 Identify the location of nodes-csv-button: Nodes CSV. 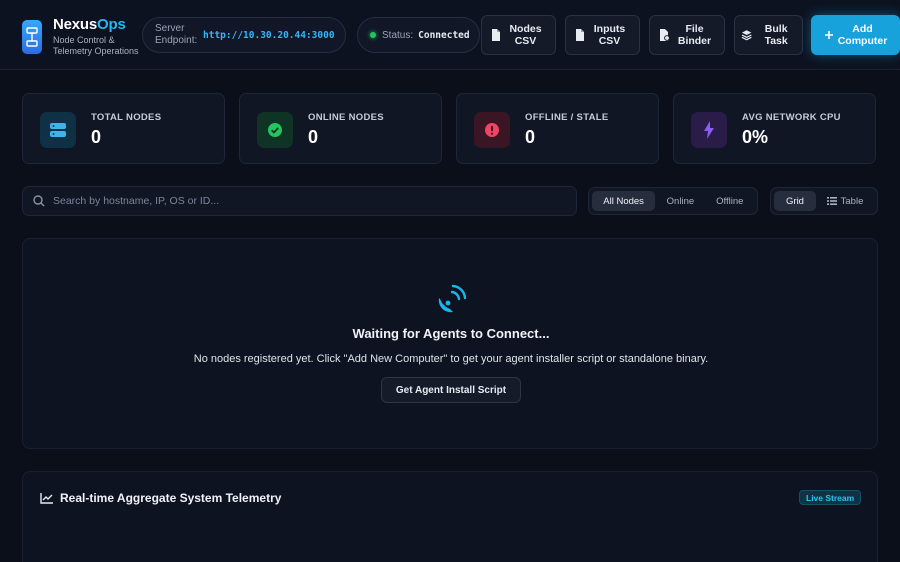
(518, 35).